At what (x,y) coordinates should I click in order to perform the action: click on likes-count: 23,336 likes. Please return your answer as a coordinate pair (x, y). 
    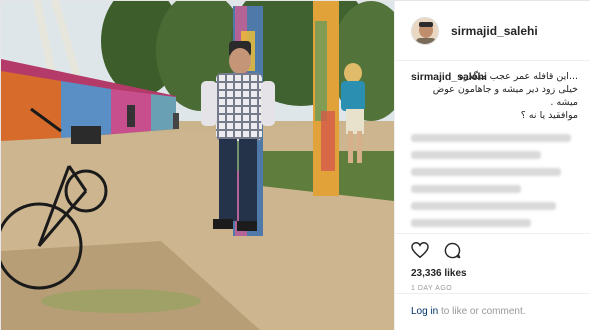
    Looking at the image, I should click on (494, 273).